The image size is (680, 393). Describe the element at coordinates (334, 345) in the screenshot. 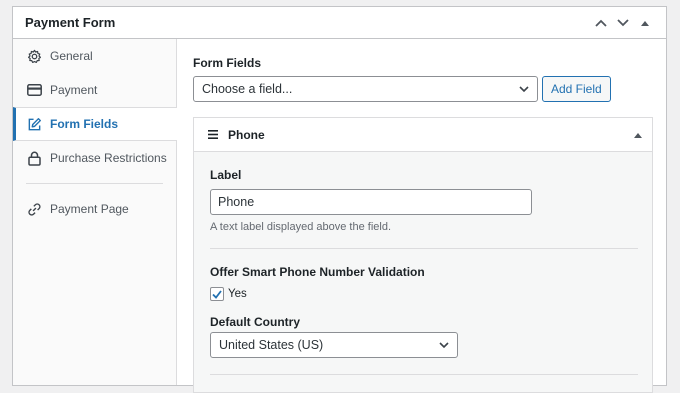

I see `default-country-select: United States (US)` at that location.